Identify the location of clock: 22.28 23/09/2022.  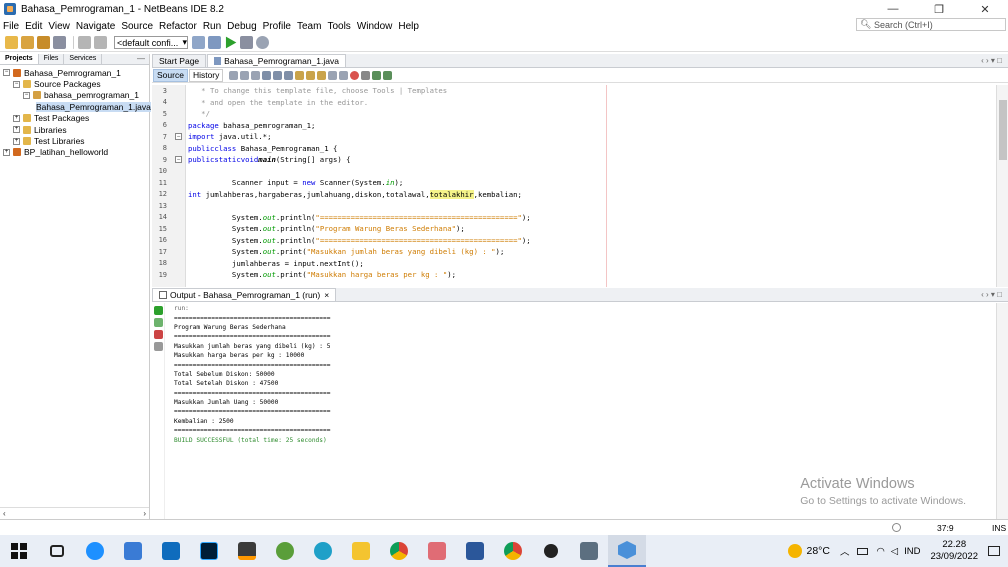
(954, 551).